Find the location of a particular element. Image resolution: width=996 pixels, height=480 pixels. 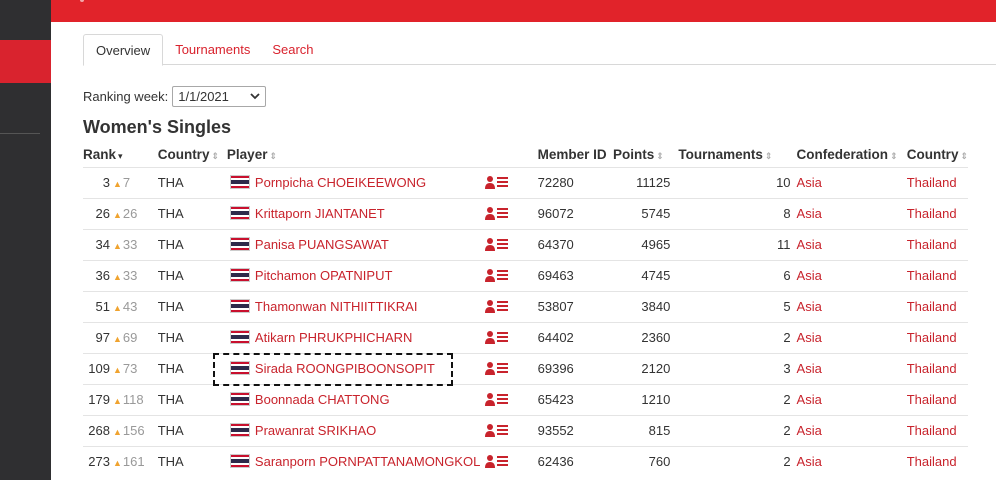

player-cell: Saranporn PORNPATTANAMONGKOL is located at coordinates (355, 461).